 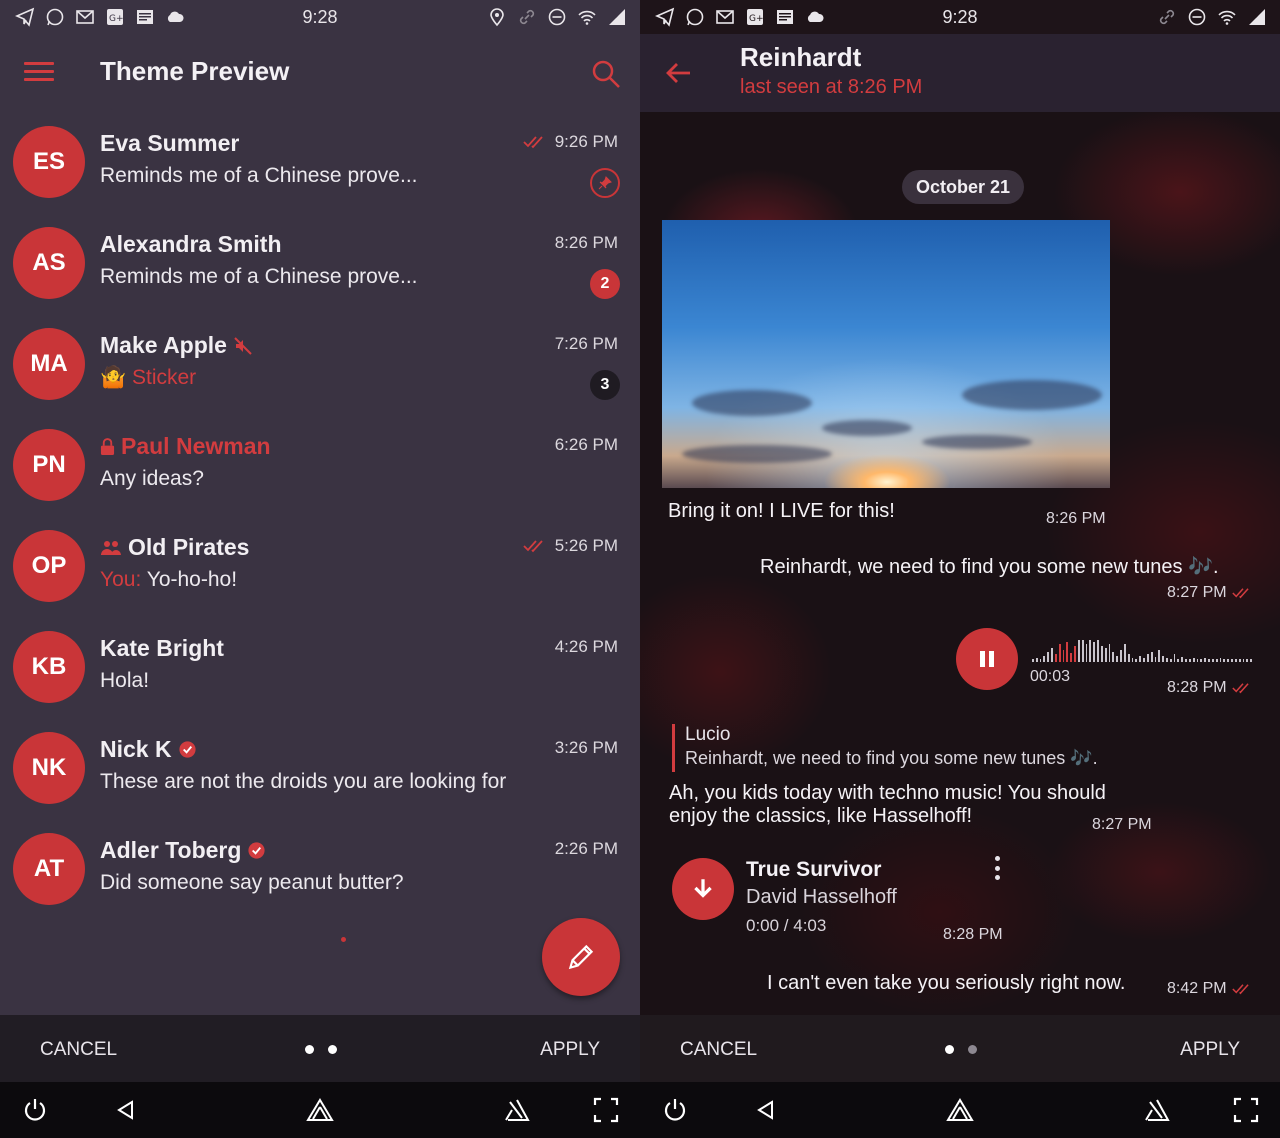 I want to click on chat-name: Nick K, so click(x=148, y=749).